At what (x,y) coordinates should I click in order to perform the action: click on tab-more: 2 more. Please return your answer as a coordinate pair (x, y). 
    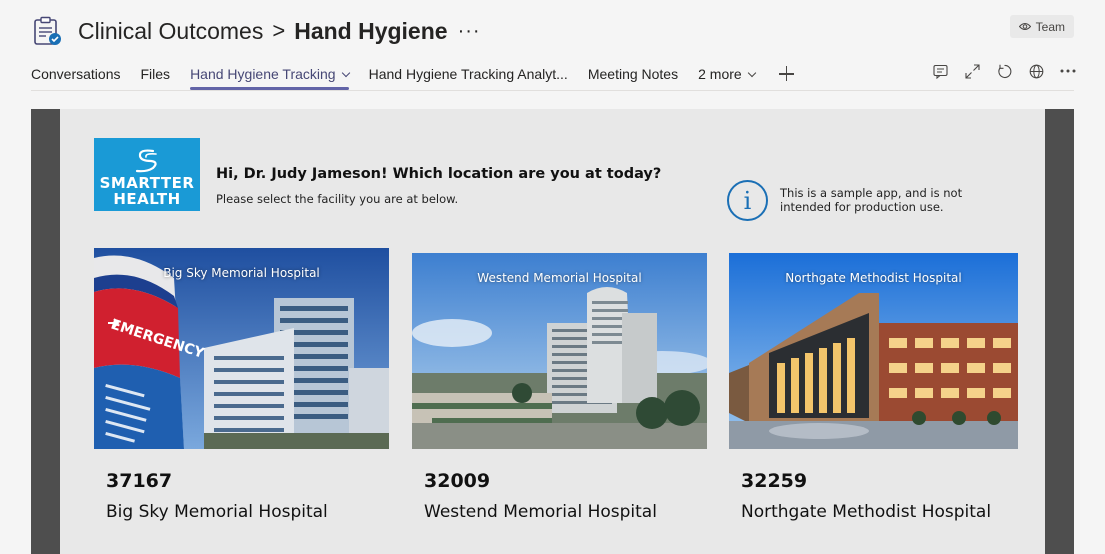
    Looking at the image, I should click on (727, 75).